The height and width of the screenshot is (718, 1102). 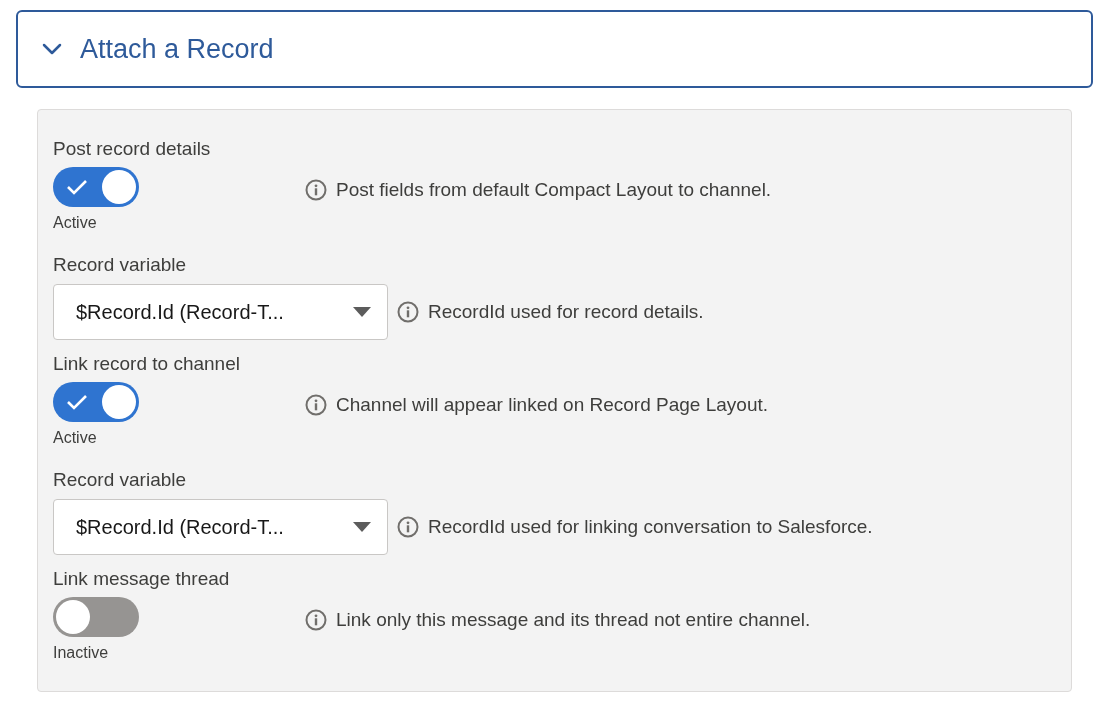 I want to click on field-label: Link record to channel, so click(x=146, y=364).